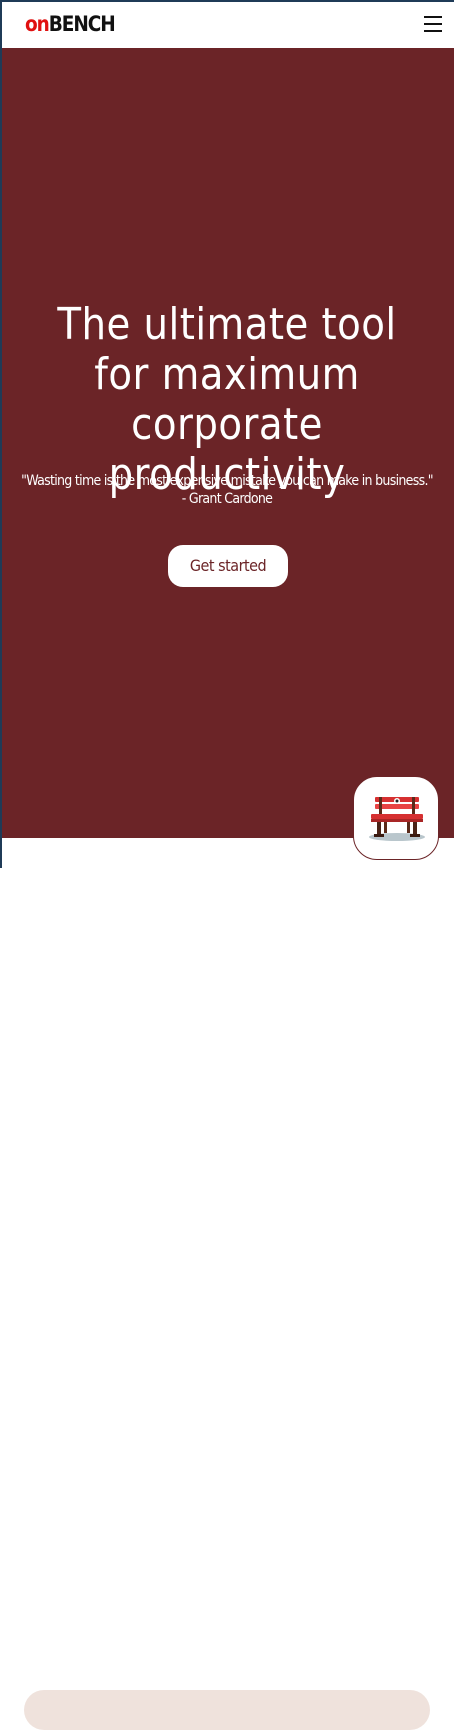  I want to click on hamburger-menu-icon, so click(433, 24).